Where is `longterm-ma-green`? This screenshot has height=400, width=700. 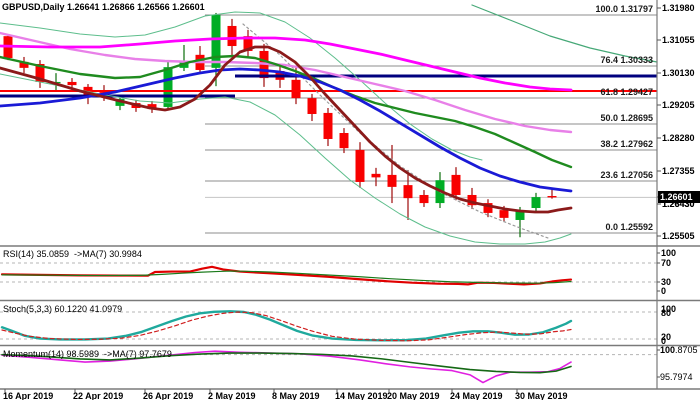
longterm-ma-green is located at coordinates (564, 33).